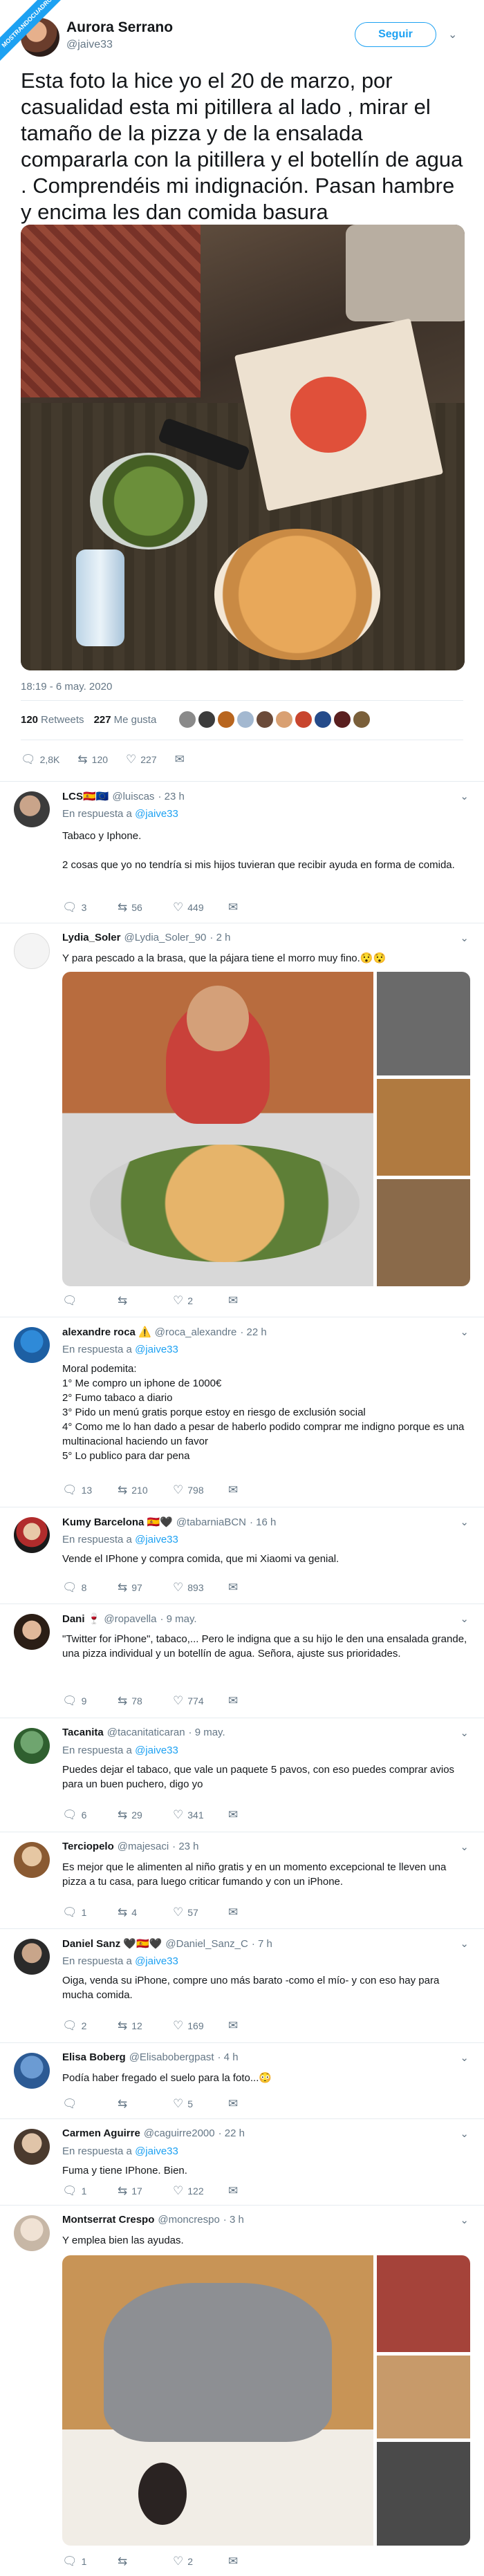 This screenshot has width=484, height=2576. Describe the element at coordinates (200, 1912) in the screenshot. I see `like-button: ♡ 57` at that location.